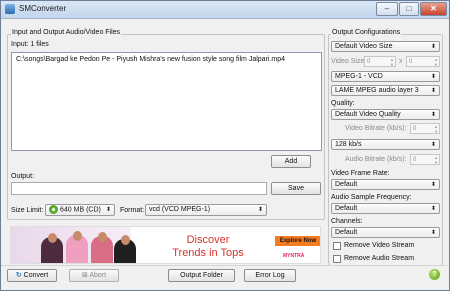  What do you see at coordinates (132, 210) in the screenshot?
I see `format-label: Format:` at bounding box center [132, 210].